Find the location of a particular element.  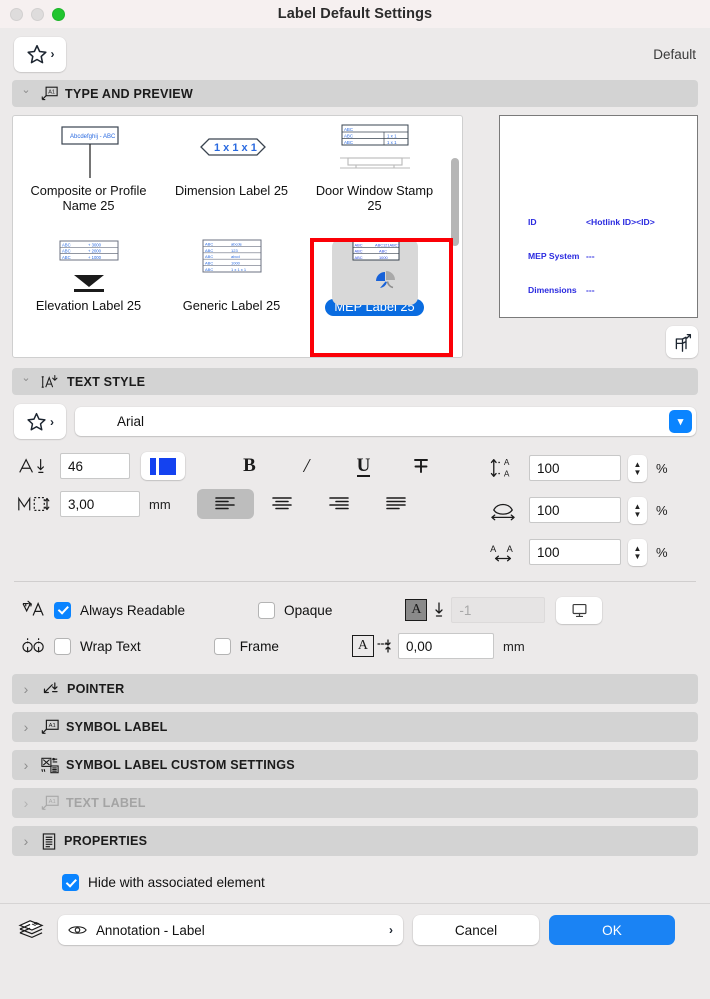

svg-text: + 2000 is located at coordinates (95, 251).